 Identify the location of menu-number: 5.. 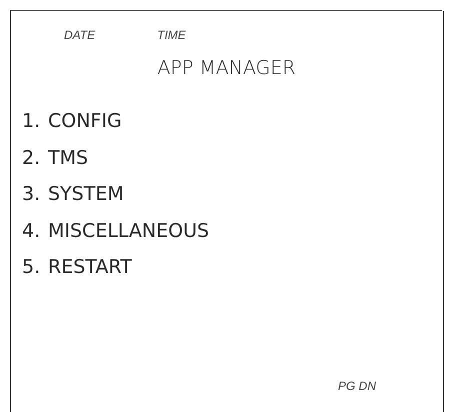
(32, 267).